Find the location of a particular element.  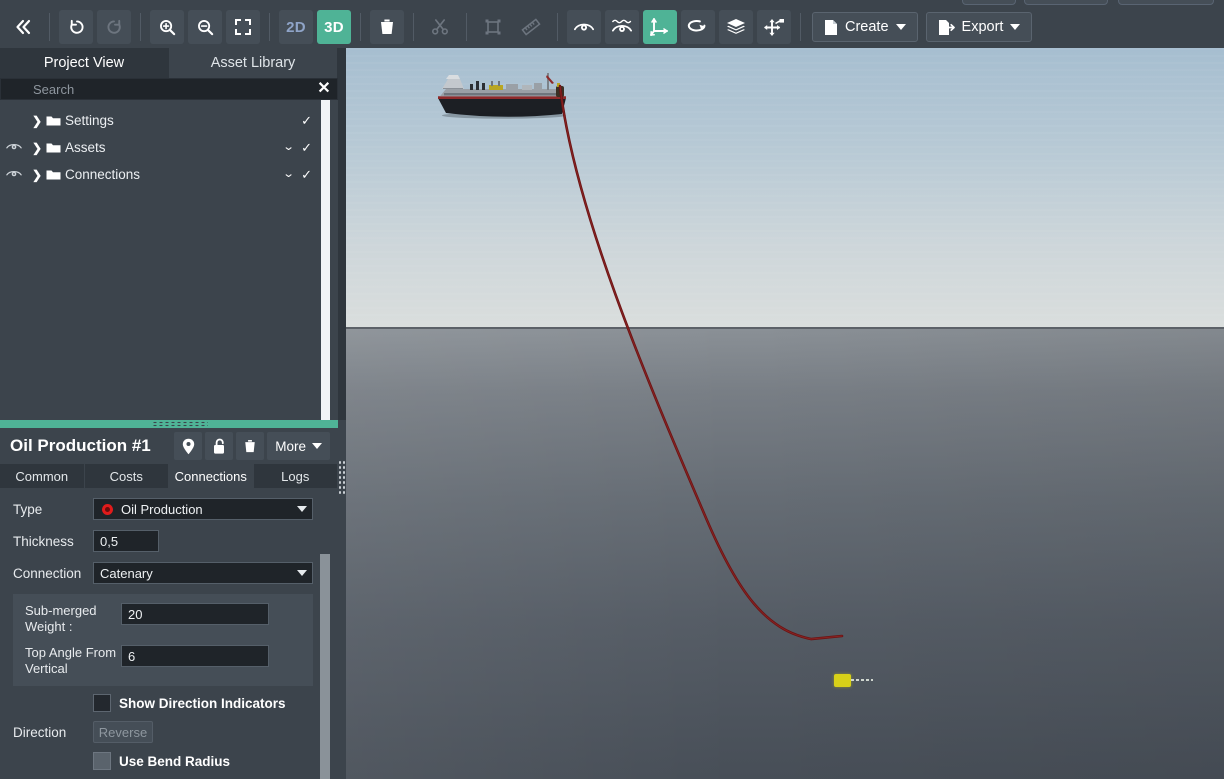

main-toolbar: 2D 3D Create Export is located at coordinates (612, 27).